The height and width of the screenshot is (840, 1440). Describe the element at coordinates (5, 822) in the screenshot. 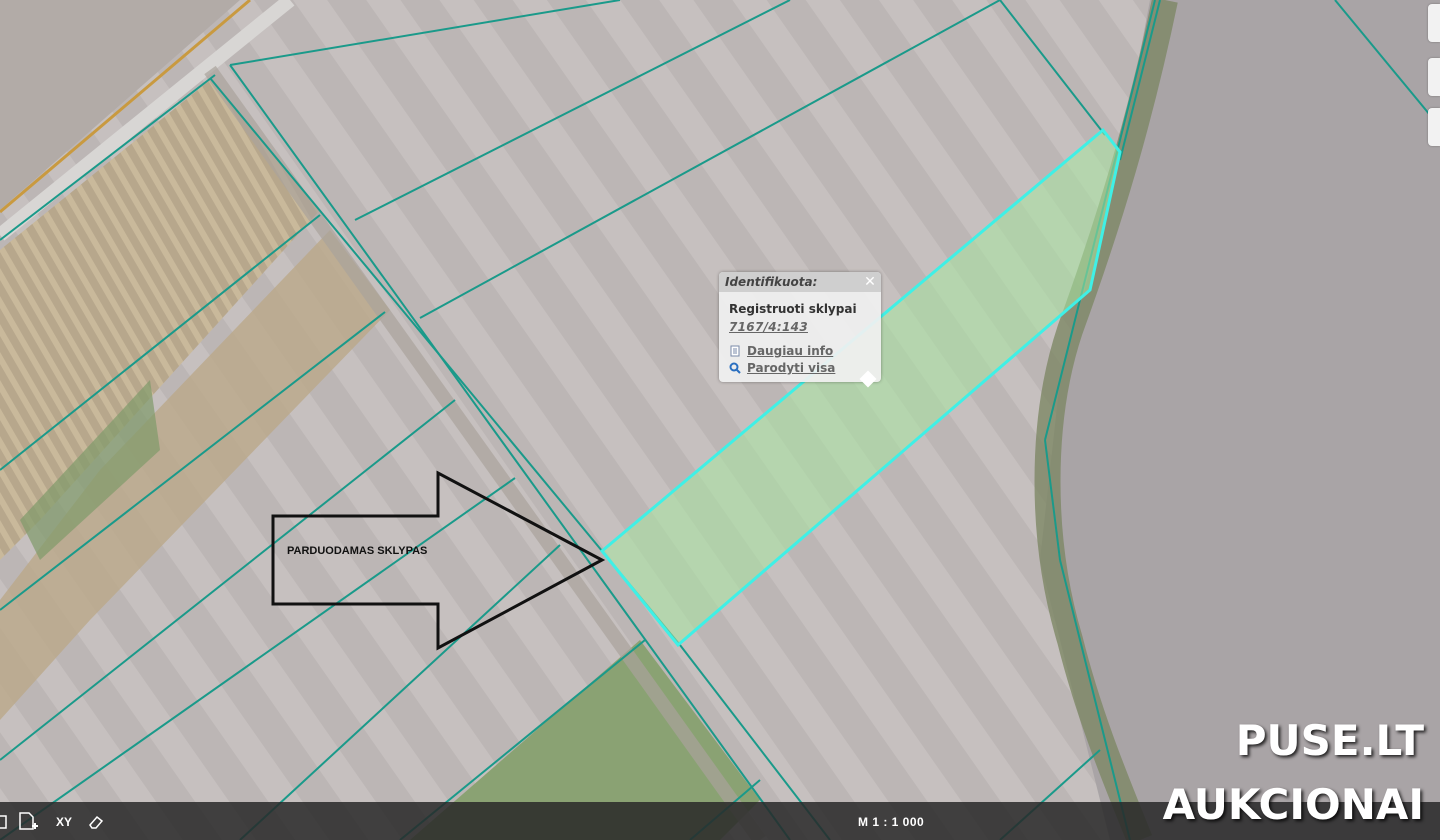

I see `polygon-icon` at that location.